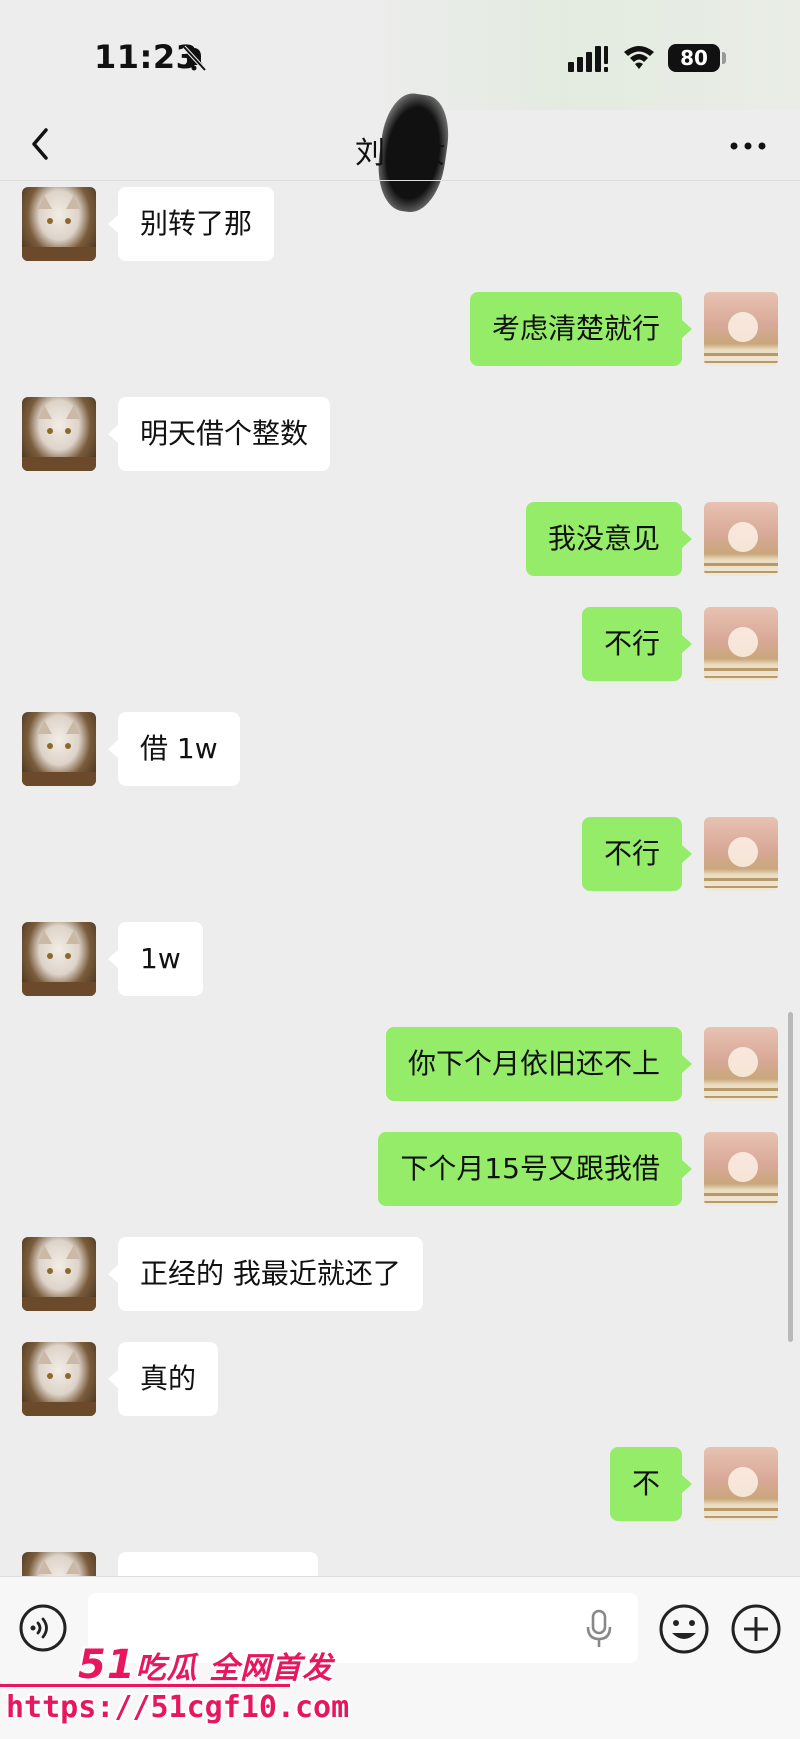 Image resolution: width=800 pixels, height=1739 pixels. What do you see at coordinates (694, 58) in the screenshot?
I see `battery-indicator: 80` at bounding box center [694, 58].